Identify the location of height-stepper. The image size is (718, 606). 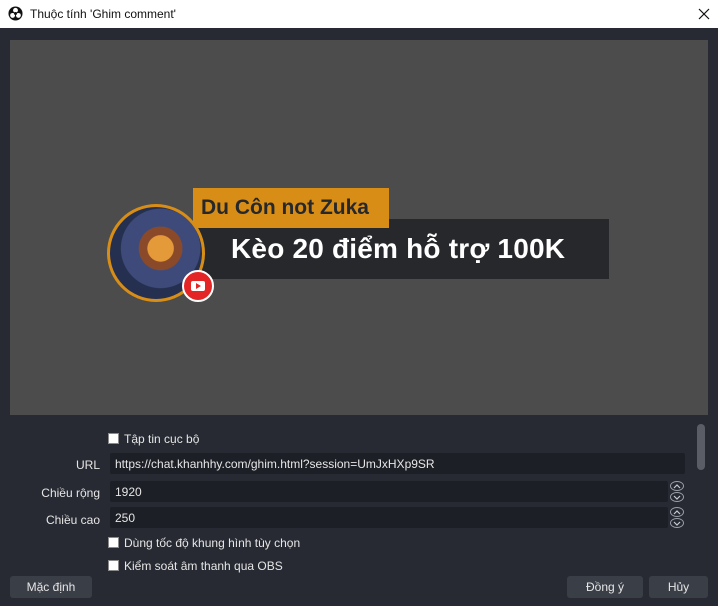
(677, 517).